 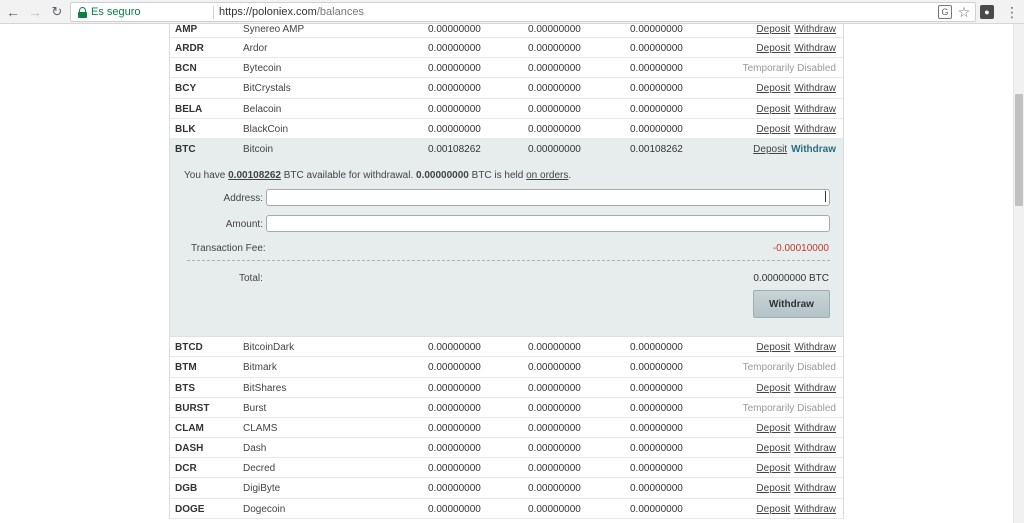 What do you see at coordinates (547, 175) in the screenshot?
I see `on-orders-link: on orders` at bounding box center [547, 175].